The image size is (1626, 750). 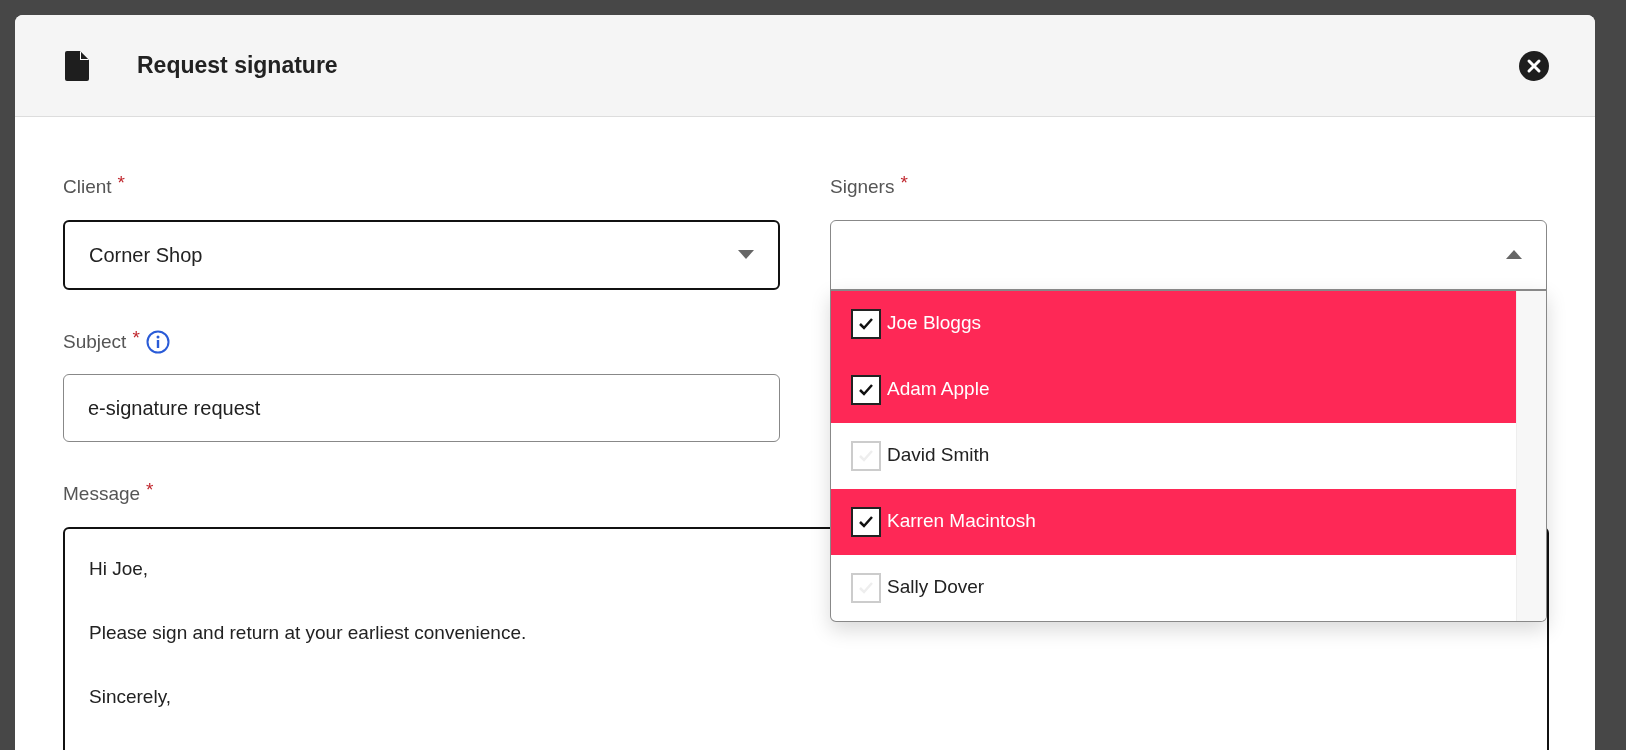 What do you see at coordinates (1173, 521) in the screenshot?
I see `signer-option: Karren Macintosh` at bounding box center [1173, 521].